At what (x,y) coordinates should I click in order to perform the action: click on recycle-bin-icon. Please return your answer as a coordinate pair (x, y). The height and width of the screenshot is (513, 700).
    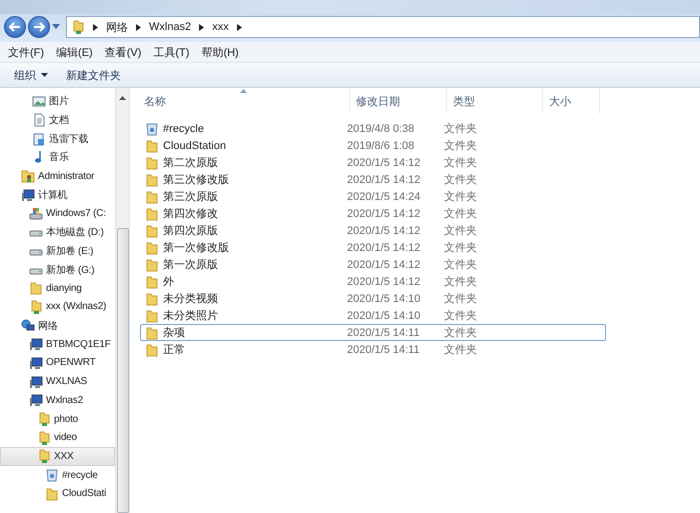
    Looking at the image, I should click on (152, 129).